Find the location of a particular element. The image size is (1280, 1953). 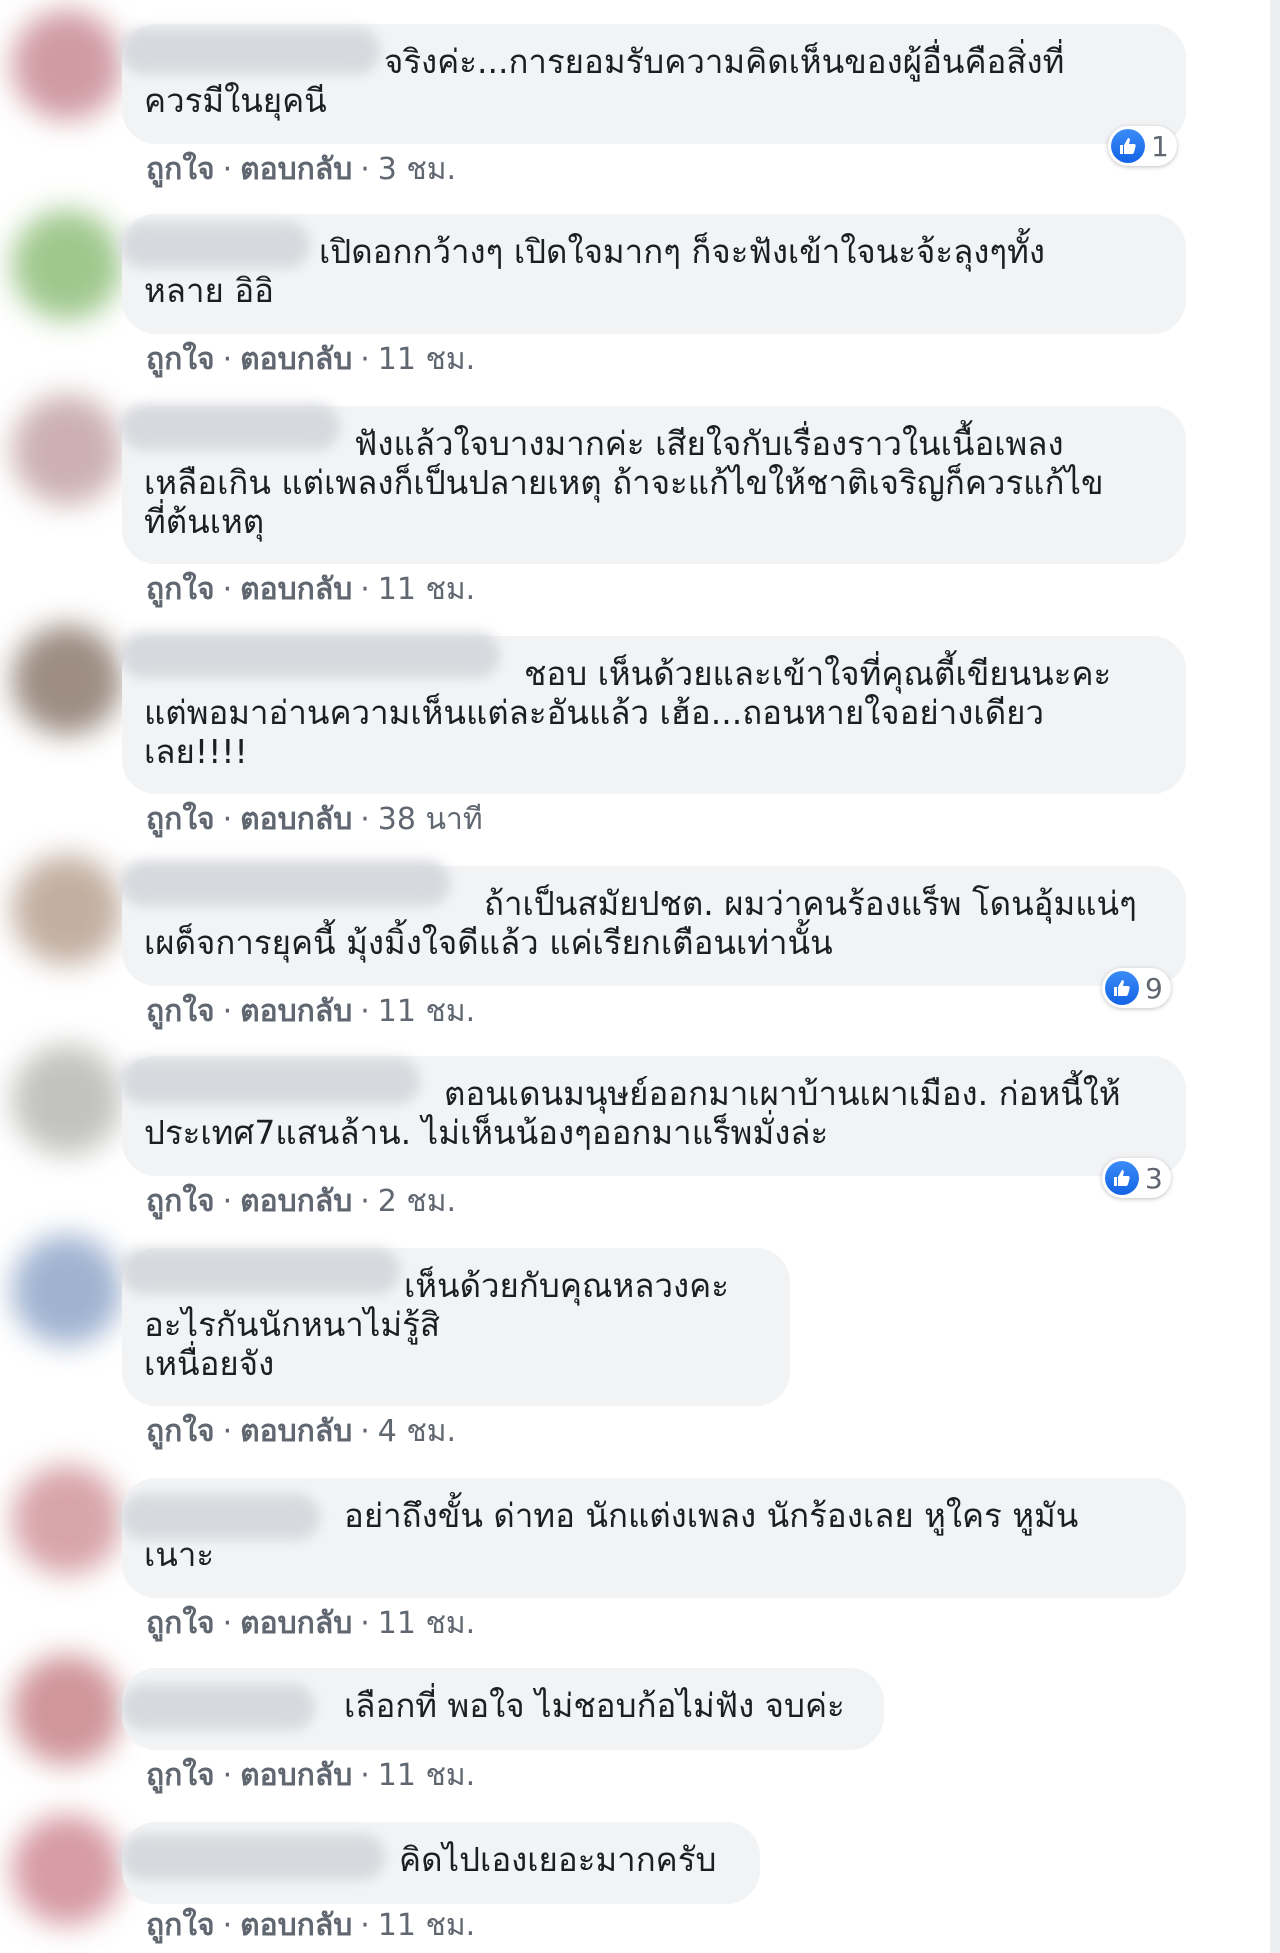

comment-timestamp: 38 นาที is located at coordinates (430, 819).